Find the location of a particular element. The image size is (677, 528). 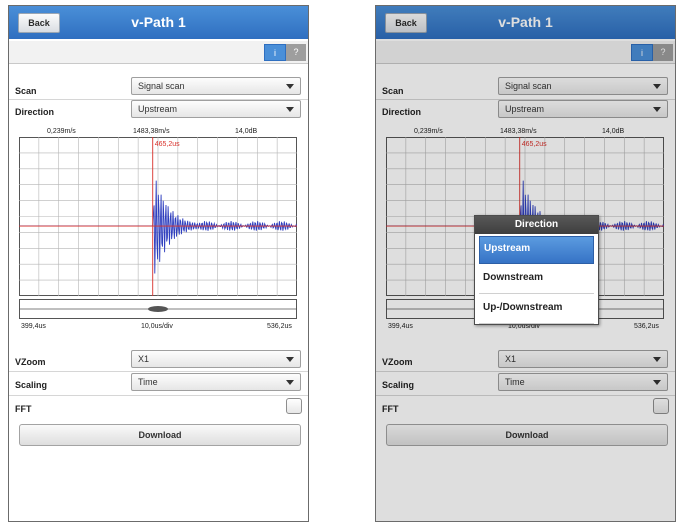

overview-signal-mark is located at coordinates (158, 309).